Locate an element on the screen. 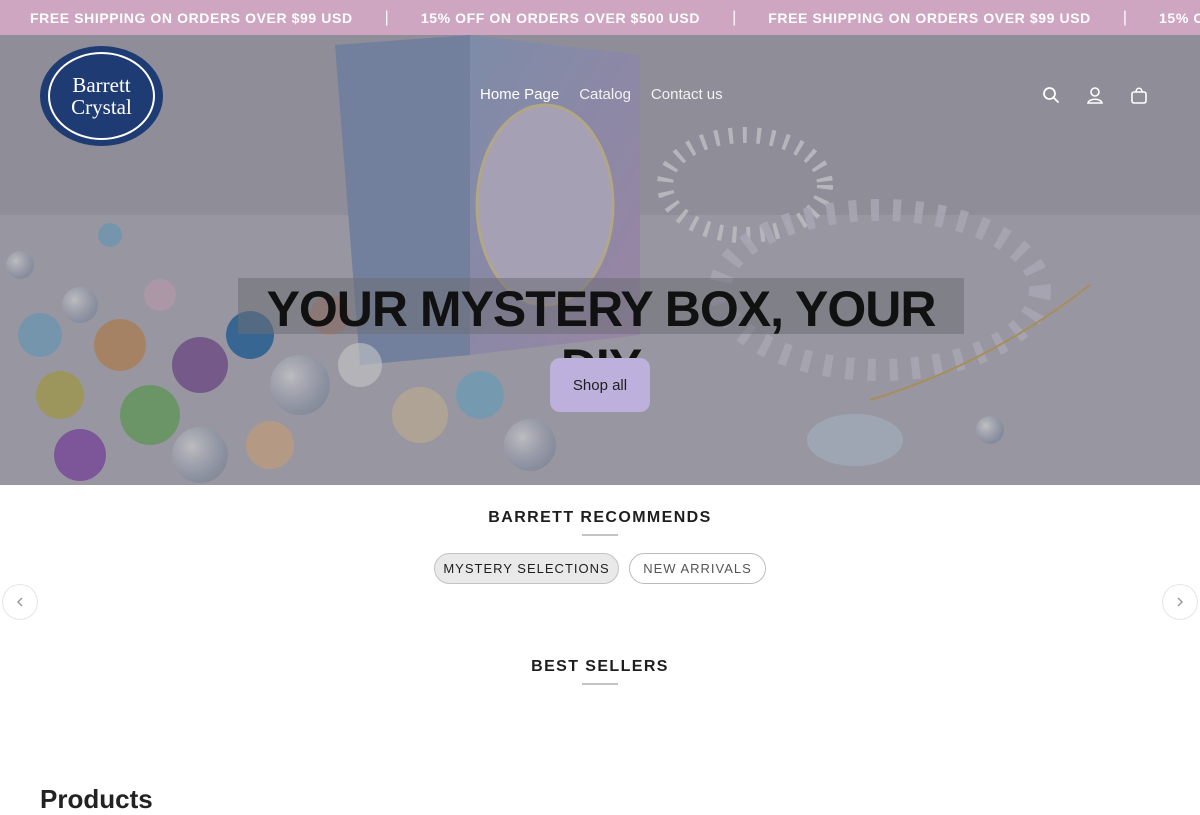 This screenshot has height=815, width=1200. shop-all-button: Shop all is located at coordinates (600, 385).